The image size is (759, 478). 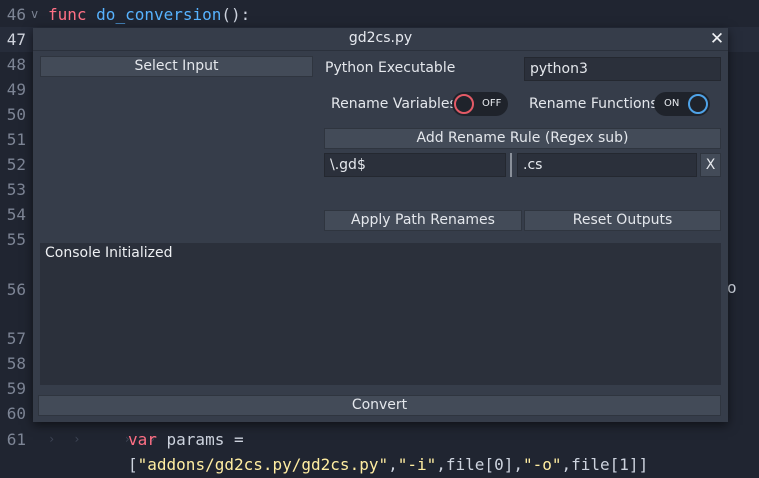 What do you see at coordinates (593, 104) in the screenshot?
I see `rename-functions-label: Rename Functions` at bounding box center [593, 104].